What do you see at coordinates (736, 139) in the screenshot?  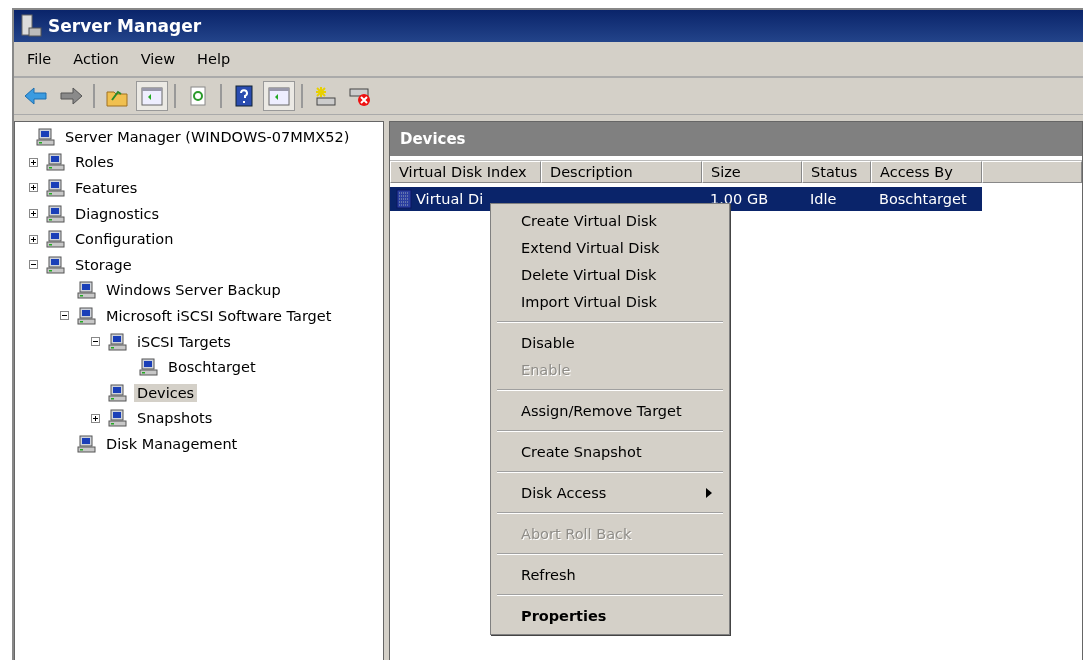 I see `panel-title: Devices` at bounding box center [736, 139].